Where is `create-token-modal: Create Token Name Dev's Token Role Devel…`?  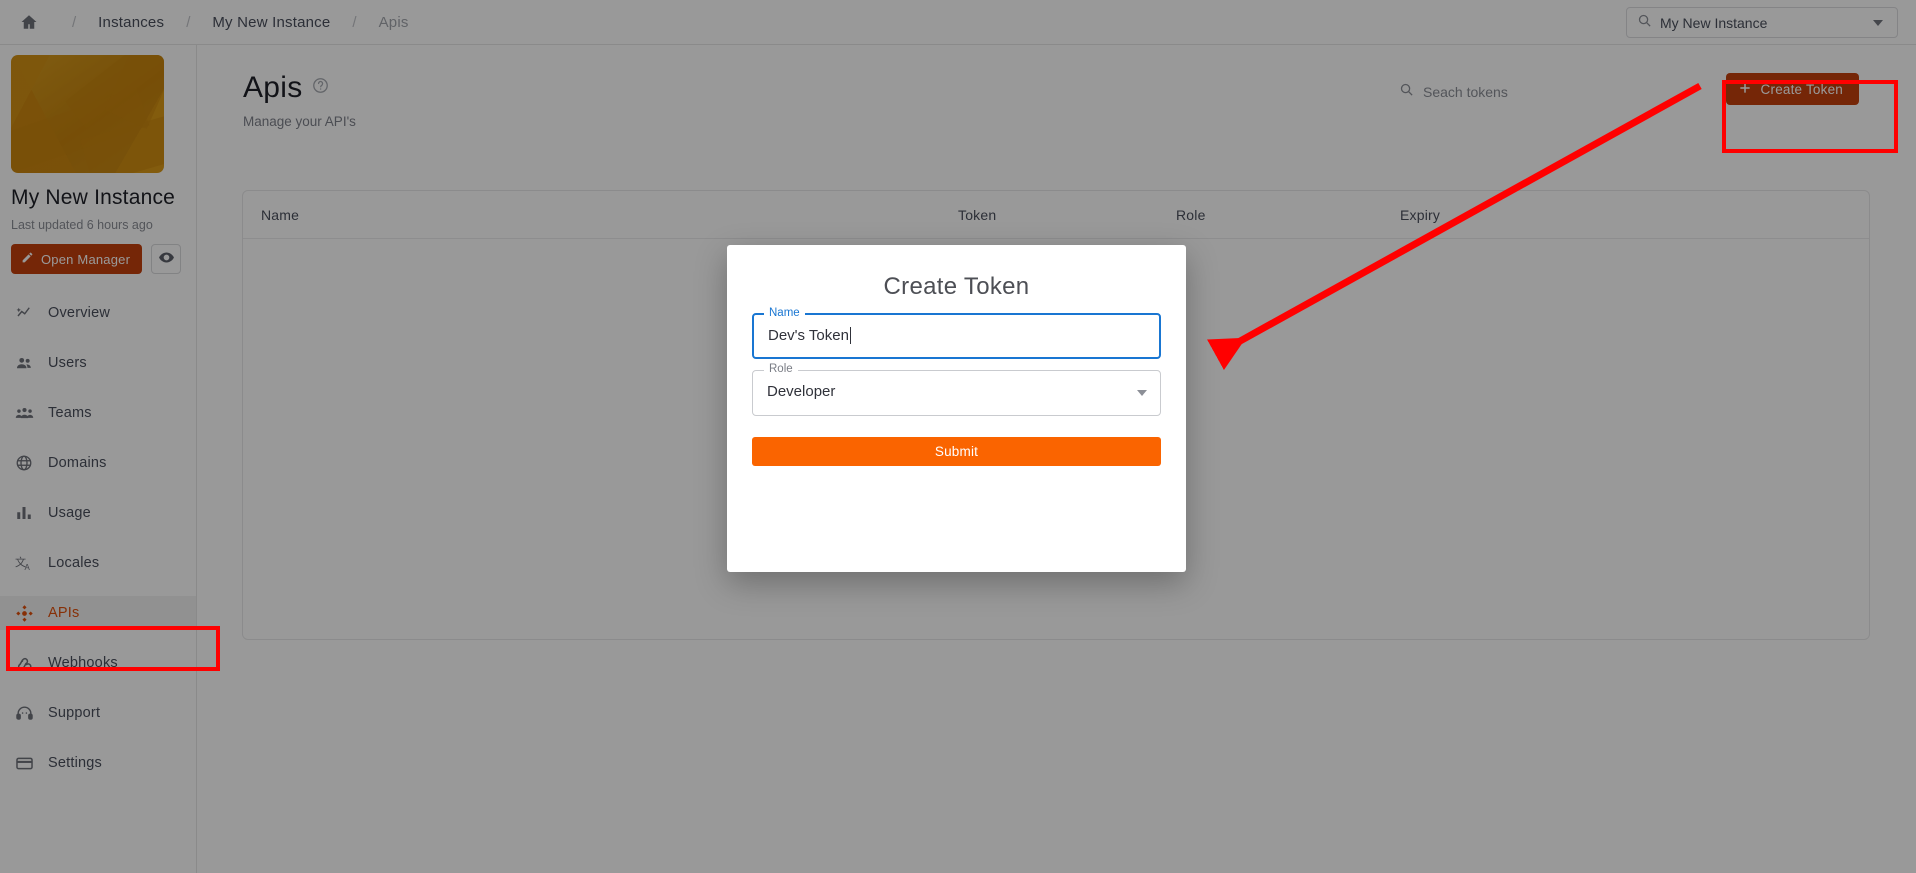 create-token-modal: Create Token Name Dev's Token Role Devel… is located at coordinates (956, 408).